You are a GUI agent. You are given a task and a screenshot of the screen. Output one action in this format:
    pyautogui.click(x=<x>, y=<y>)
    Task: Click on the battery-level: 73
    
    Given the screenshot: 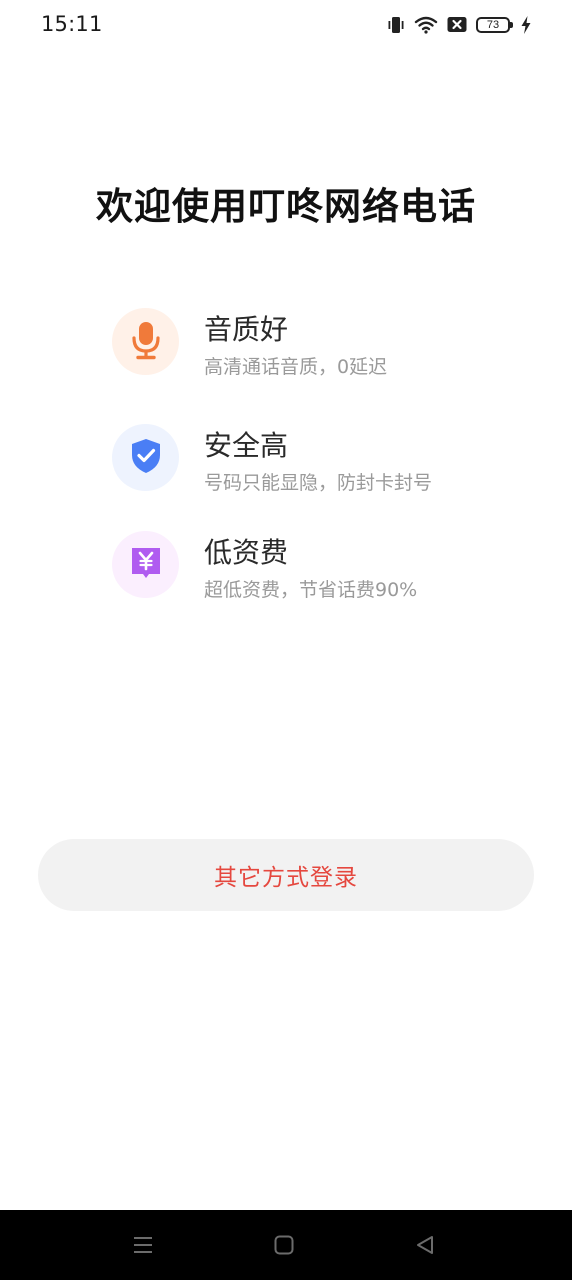 What is the action you would take?
    pyautogui.click(x=493, y=25)
    